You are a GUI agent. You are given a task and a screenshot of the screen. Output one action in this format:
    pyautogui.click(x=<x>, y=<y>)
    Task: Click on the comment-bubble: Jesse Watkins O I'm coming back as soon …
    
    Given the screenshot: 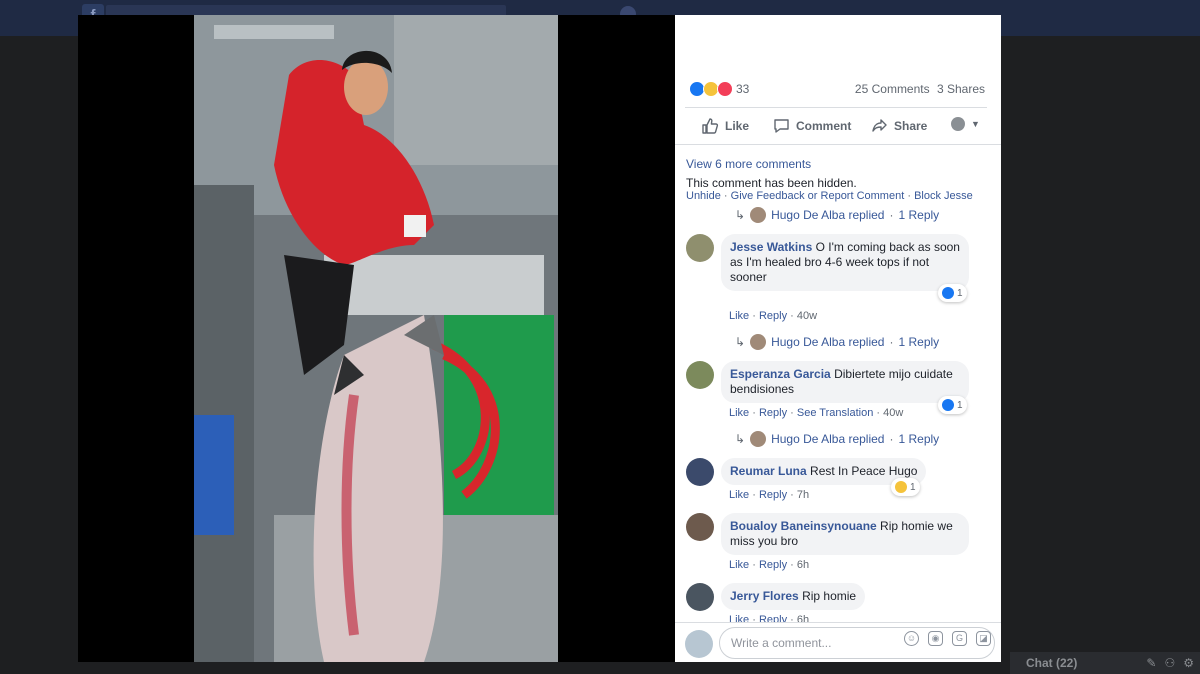 What is the action you would take?
    pyautogui.click(x=845, y=262)
    